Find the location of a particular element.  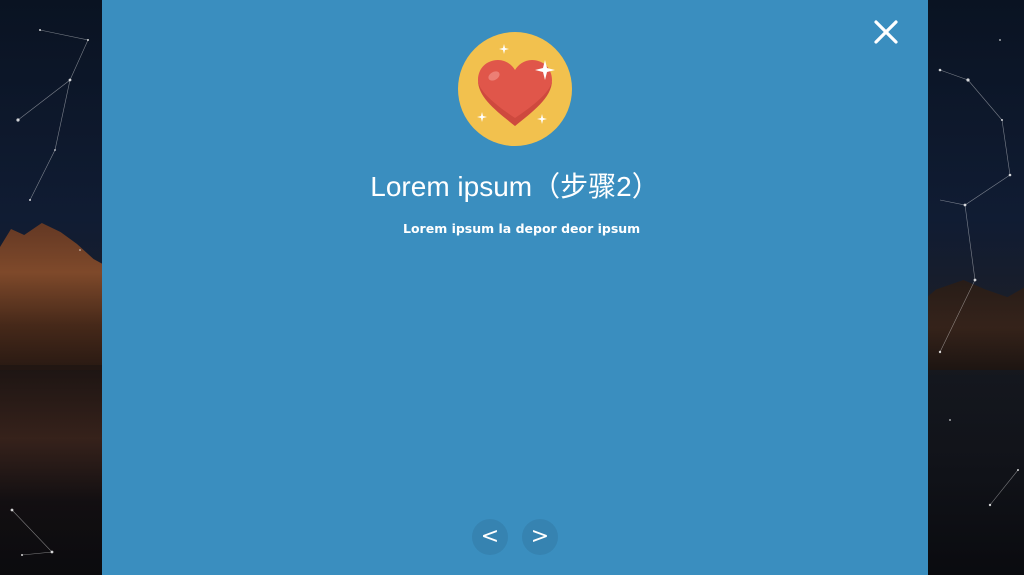

close-button is located at coordinates (886, 32).